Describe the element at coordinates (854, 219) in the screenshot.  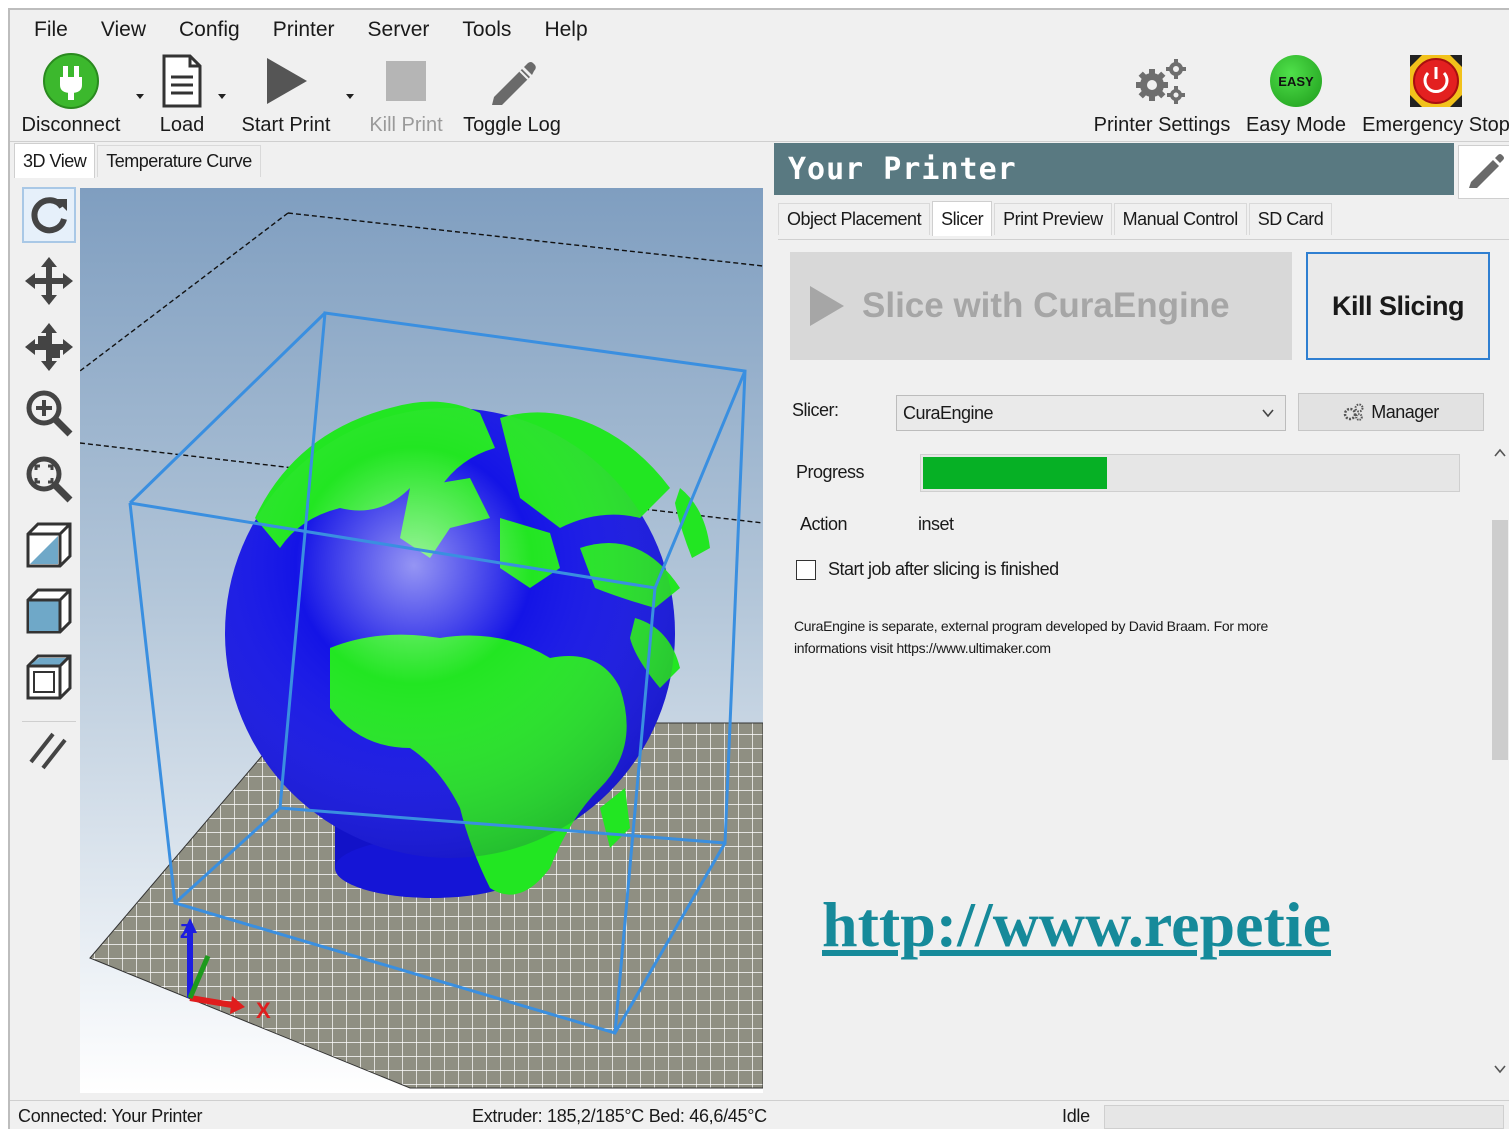
I see `tab-object-placement: Object Placement` at that location.